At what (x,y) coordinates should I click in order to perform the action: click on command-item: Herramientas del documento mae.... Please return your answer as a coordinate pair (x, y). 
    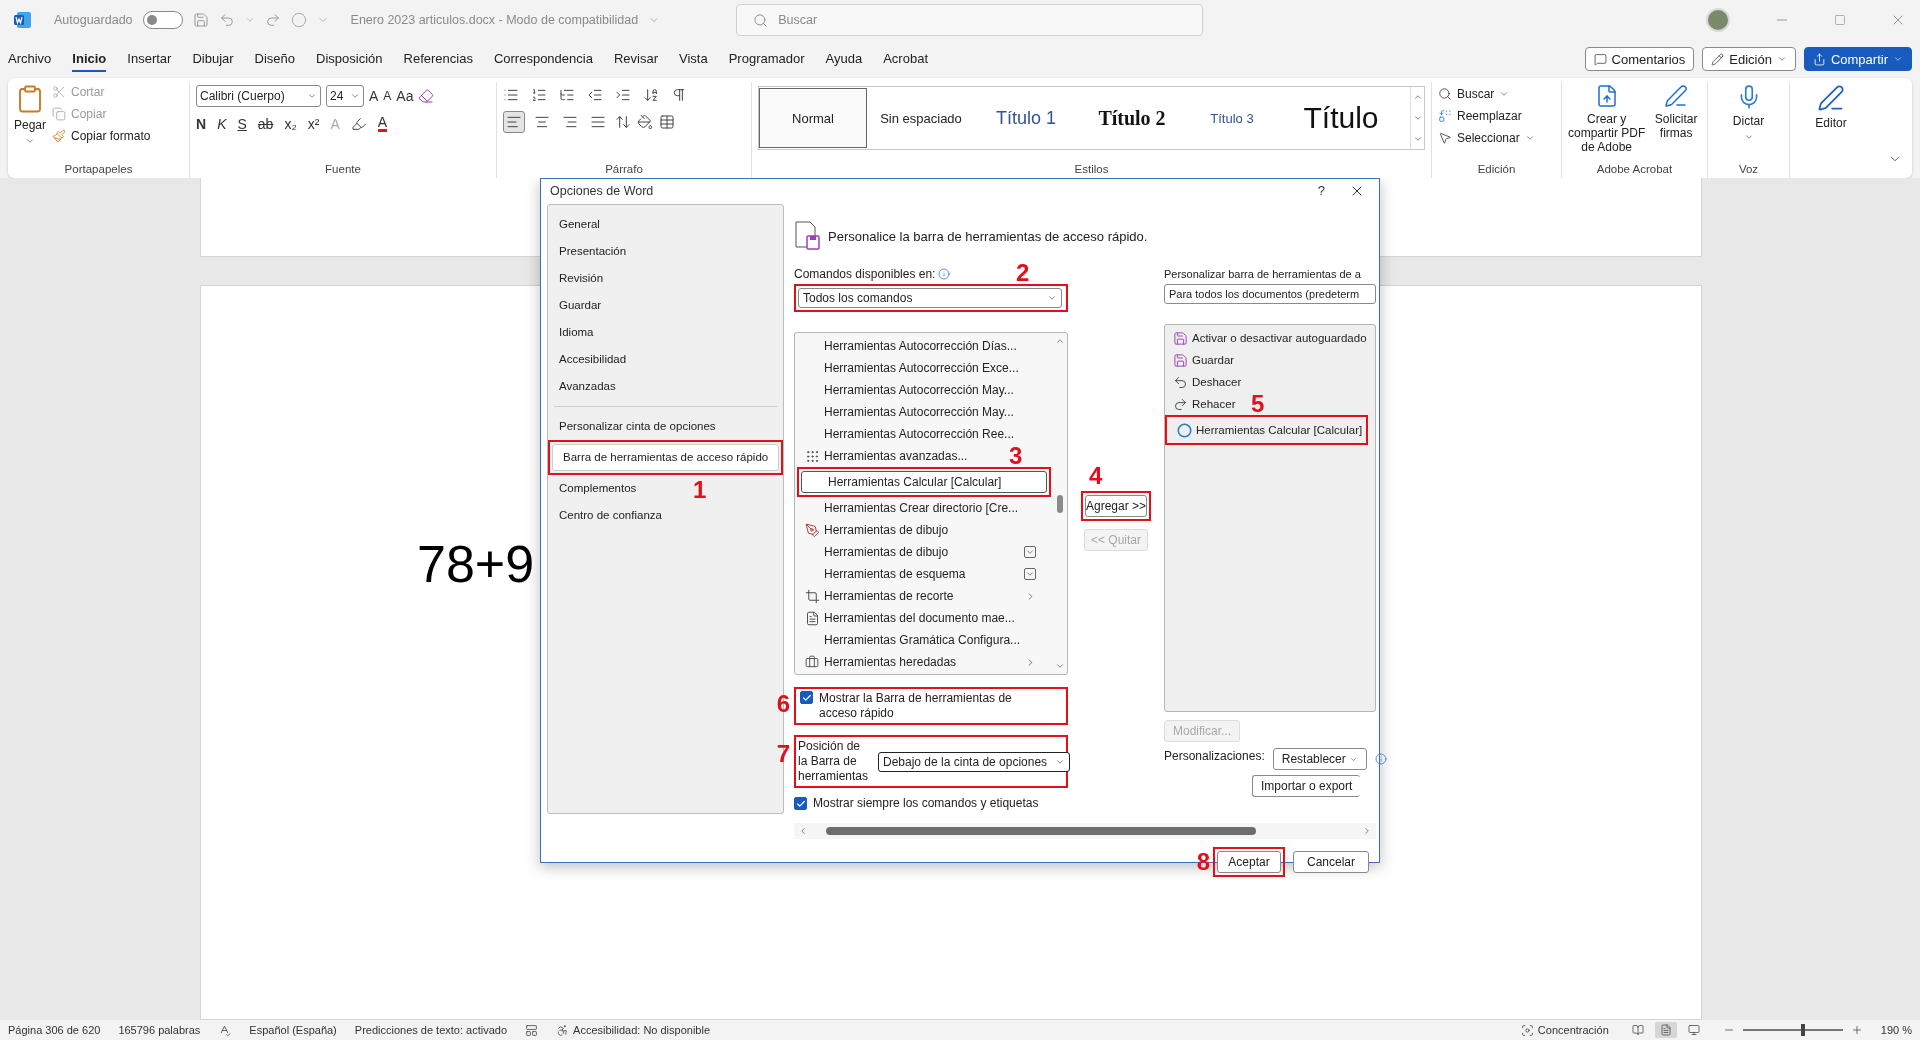
    Looking at the image, I should click on (906, 618).